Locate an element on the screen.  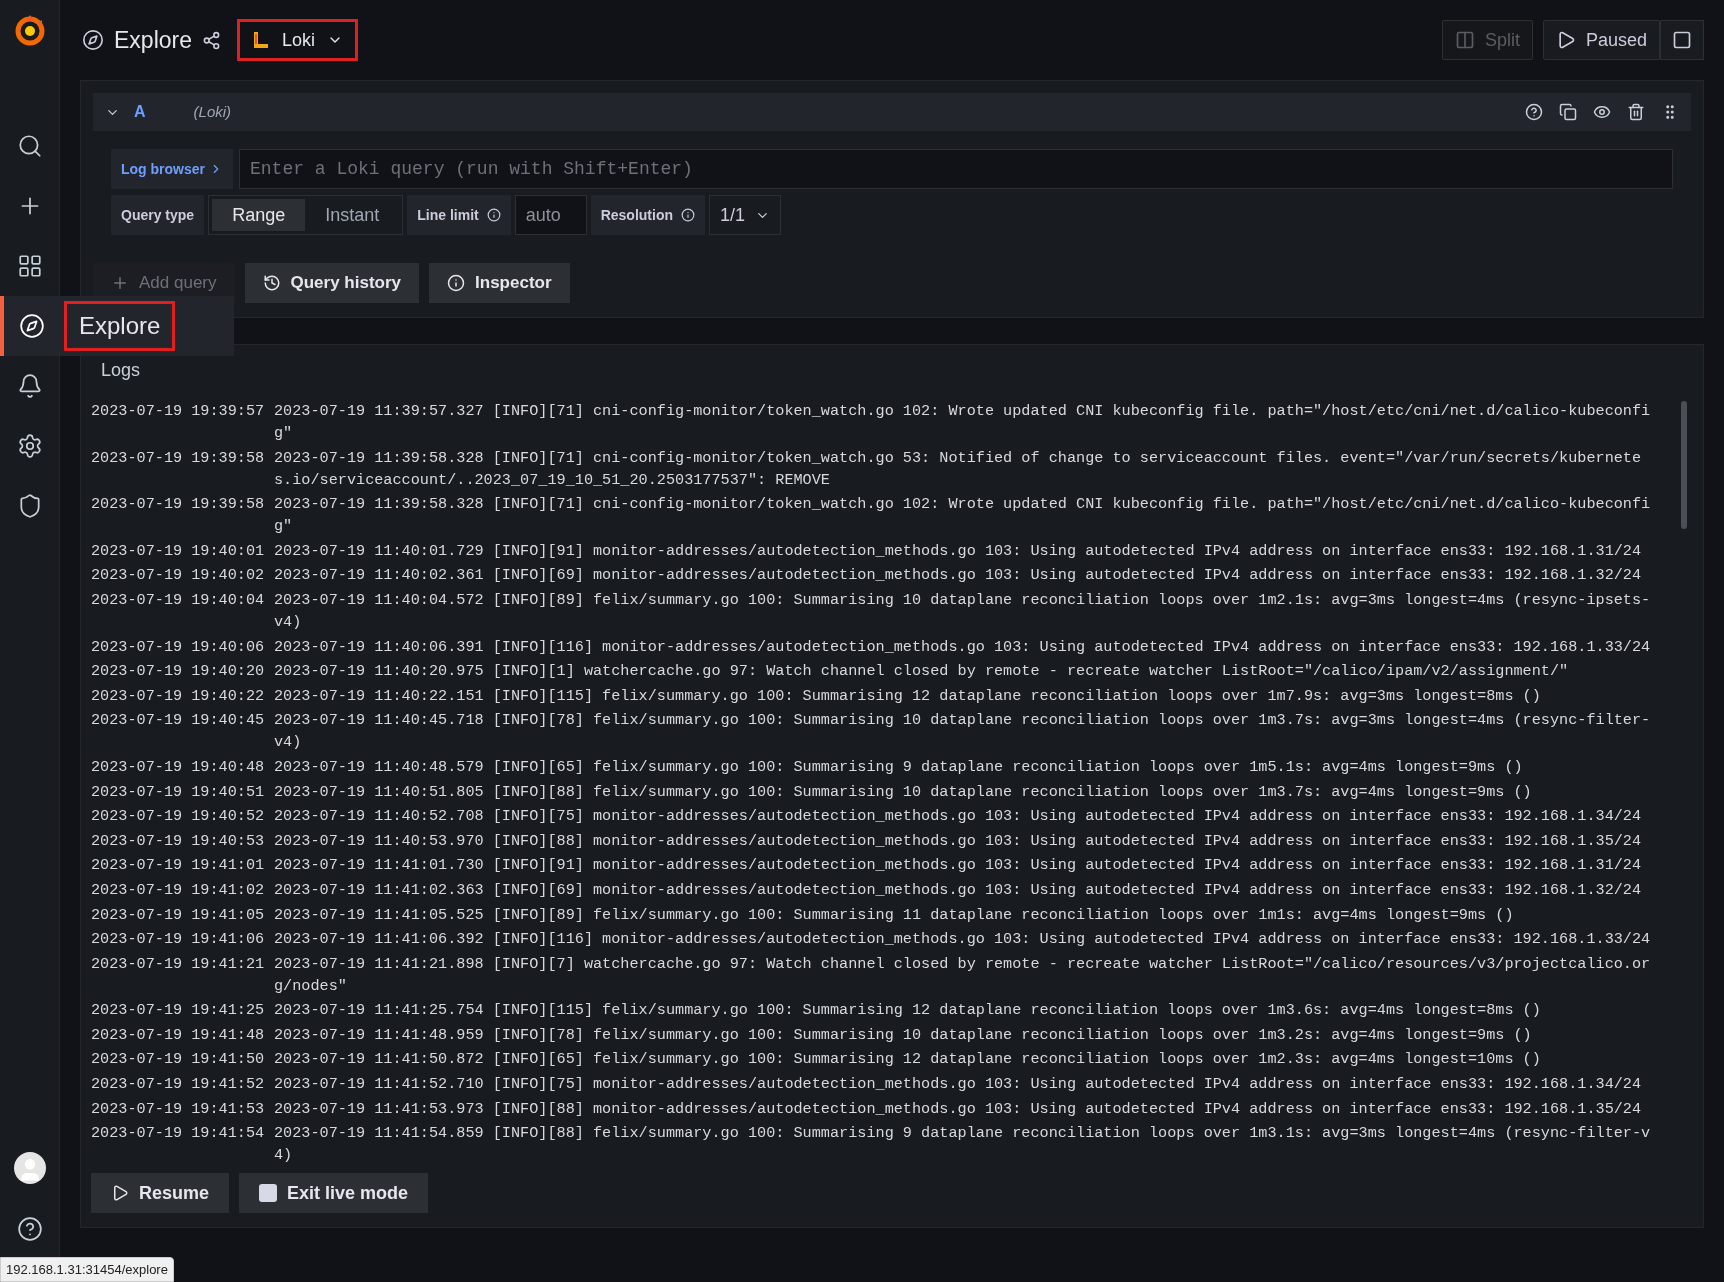
log-line: 2023-07-19 11:41:50.872 [INFO][65] felix/summary.go 100: Summarising 12 dataplane reconciliation loops over 1m2.3s: avg=4ms longest=10ms () is located at coordinates (908, 1060).